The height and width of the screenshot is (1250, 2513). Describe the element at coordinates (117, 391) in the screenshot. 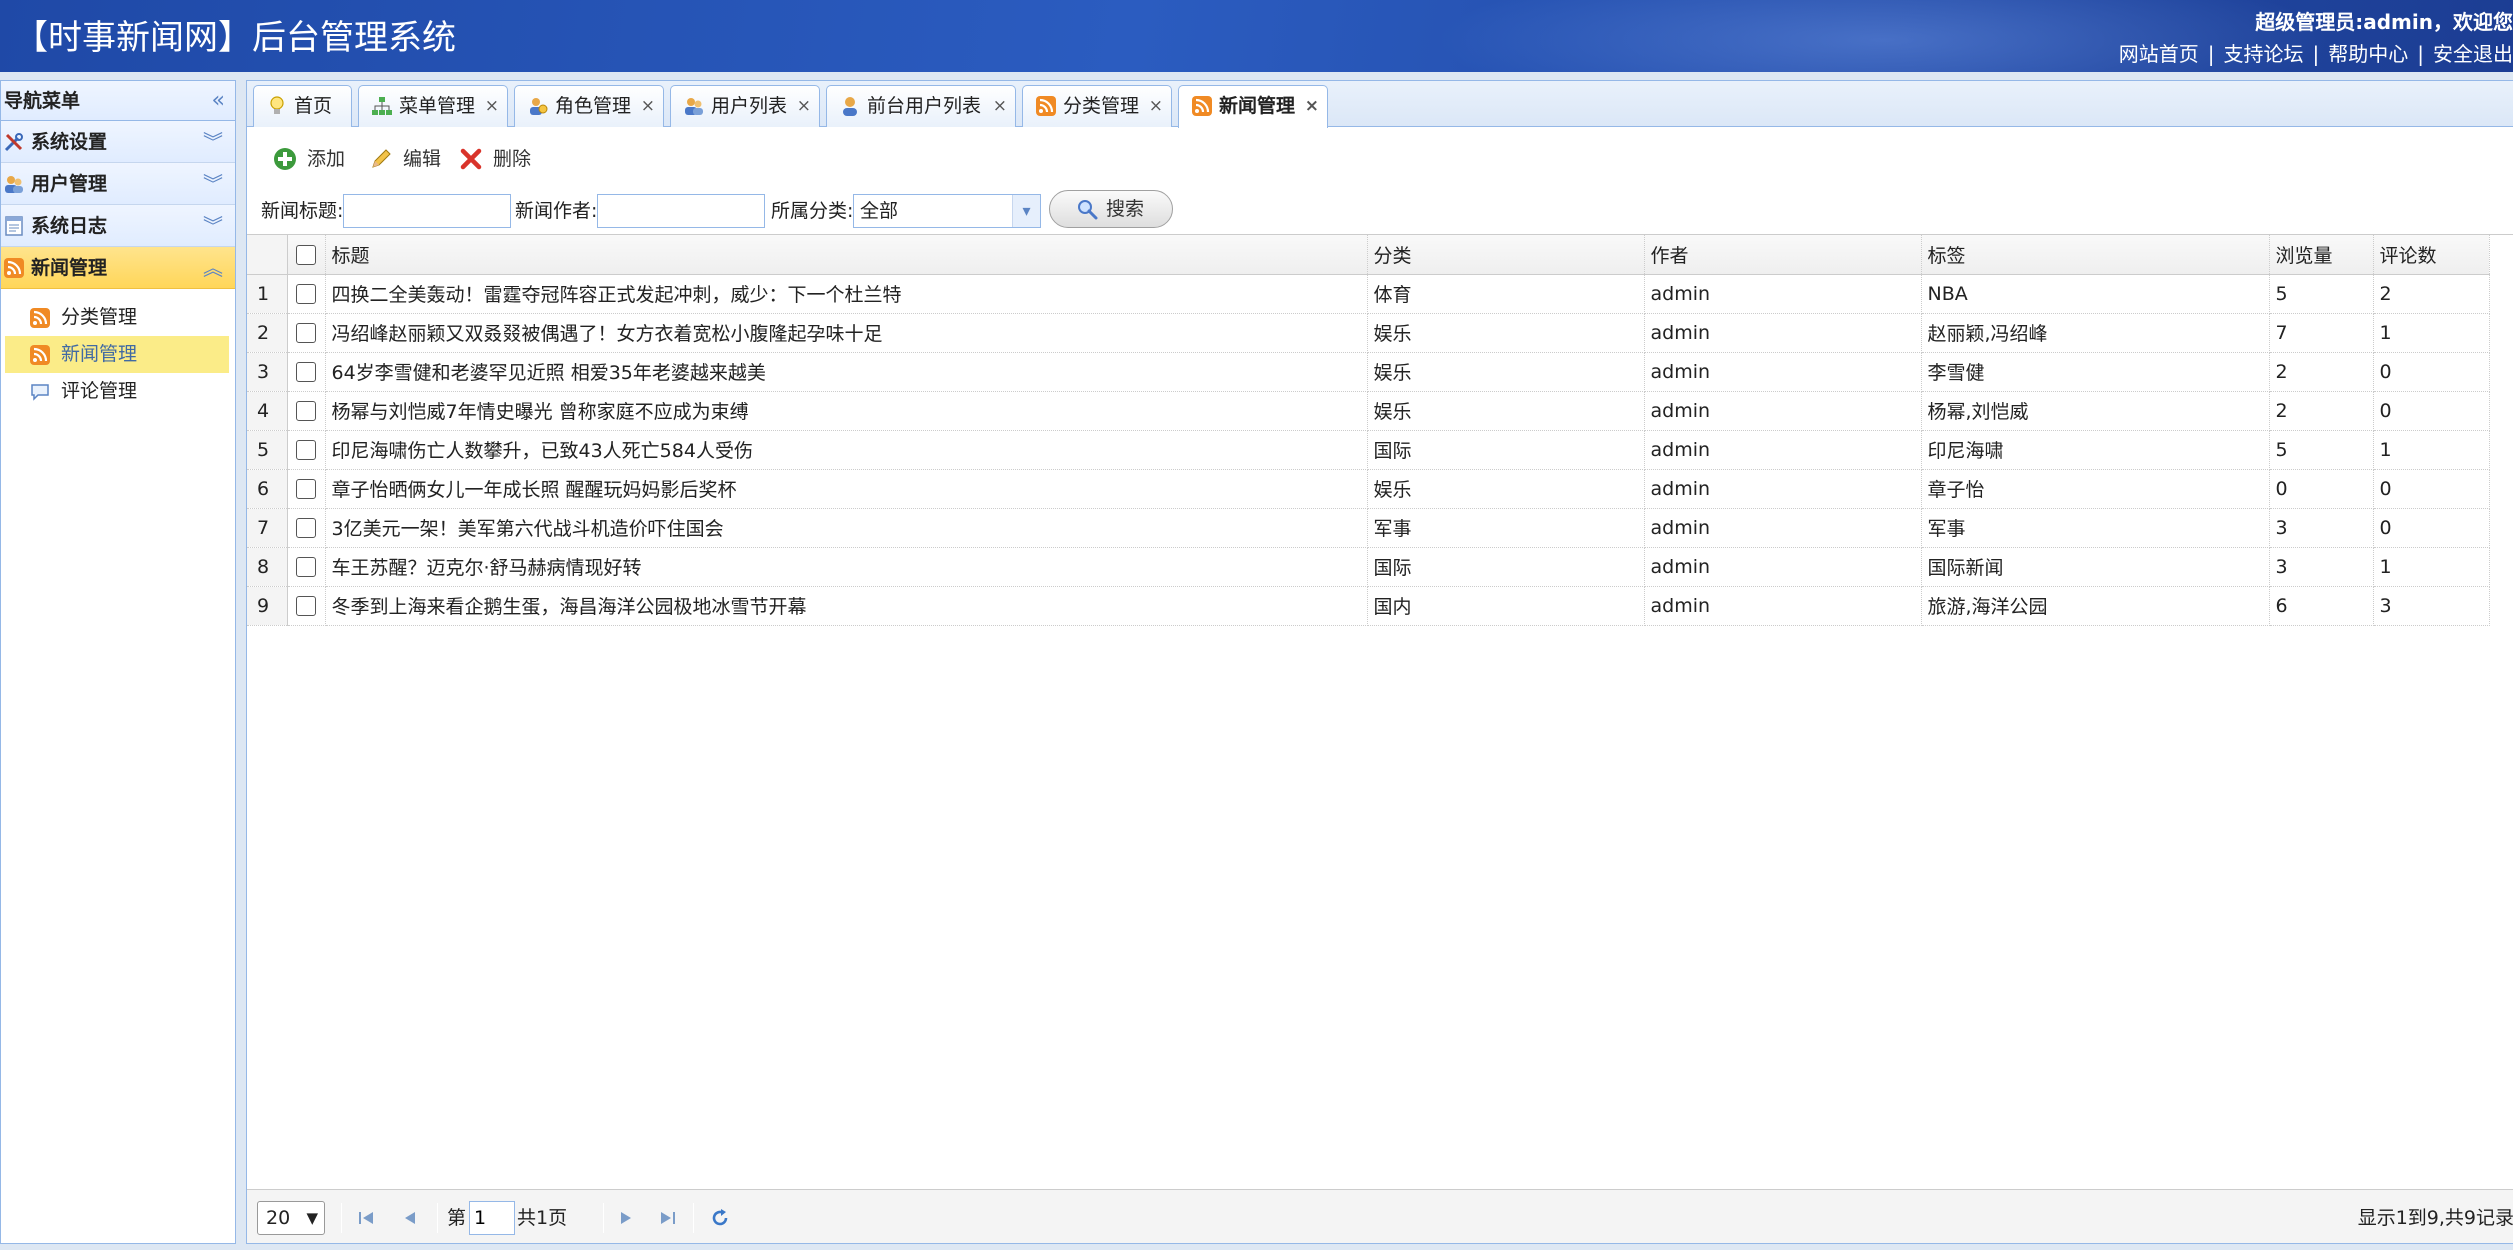

I see `sidebar-item-comment-management: 评论管理` at that location.